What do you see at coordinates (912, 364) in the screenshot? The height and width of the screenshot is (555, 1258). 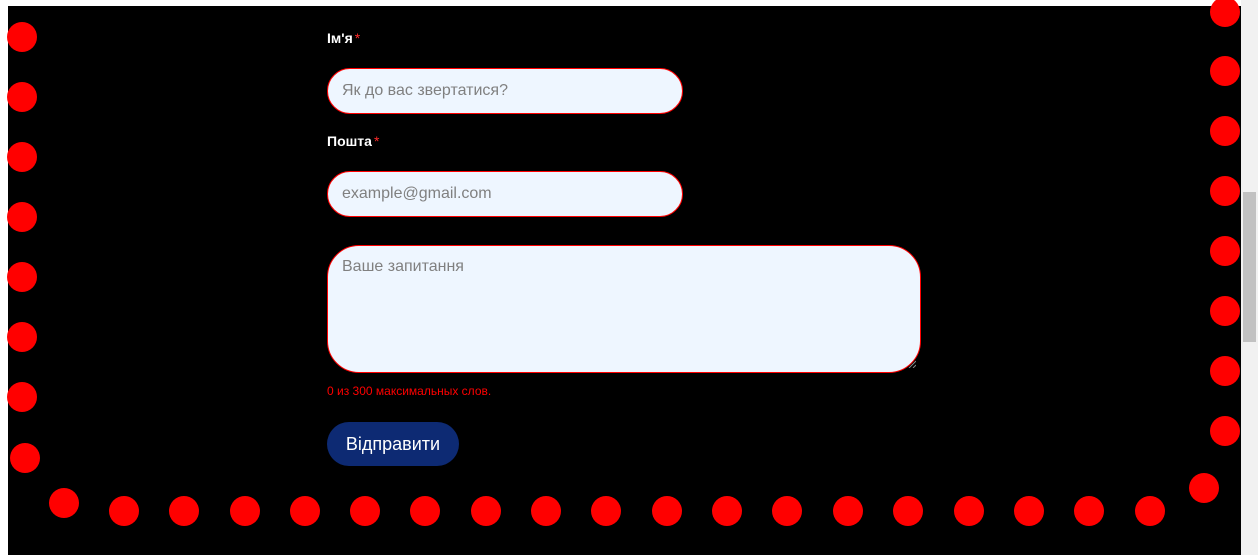 I see `resize-handle-icon` at bounding box center [912, 364].